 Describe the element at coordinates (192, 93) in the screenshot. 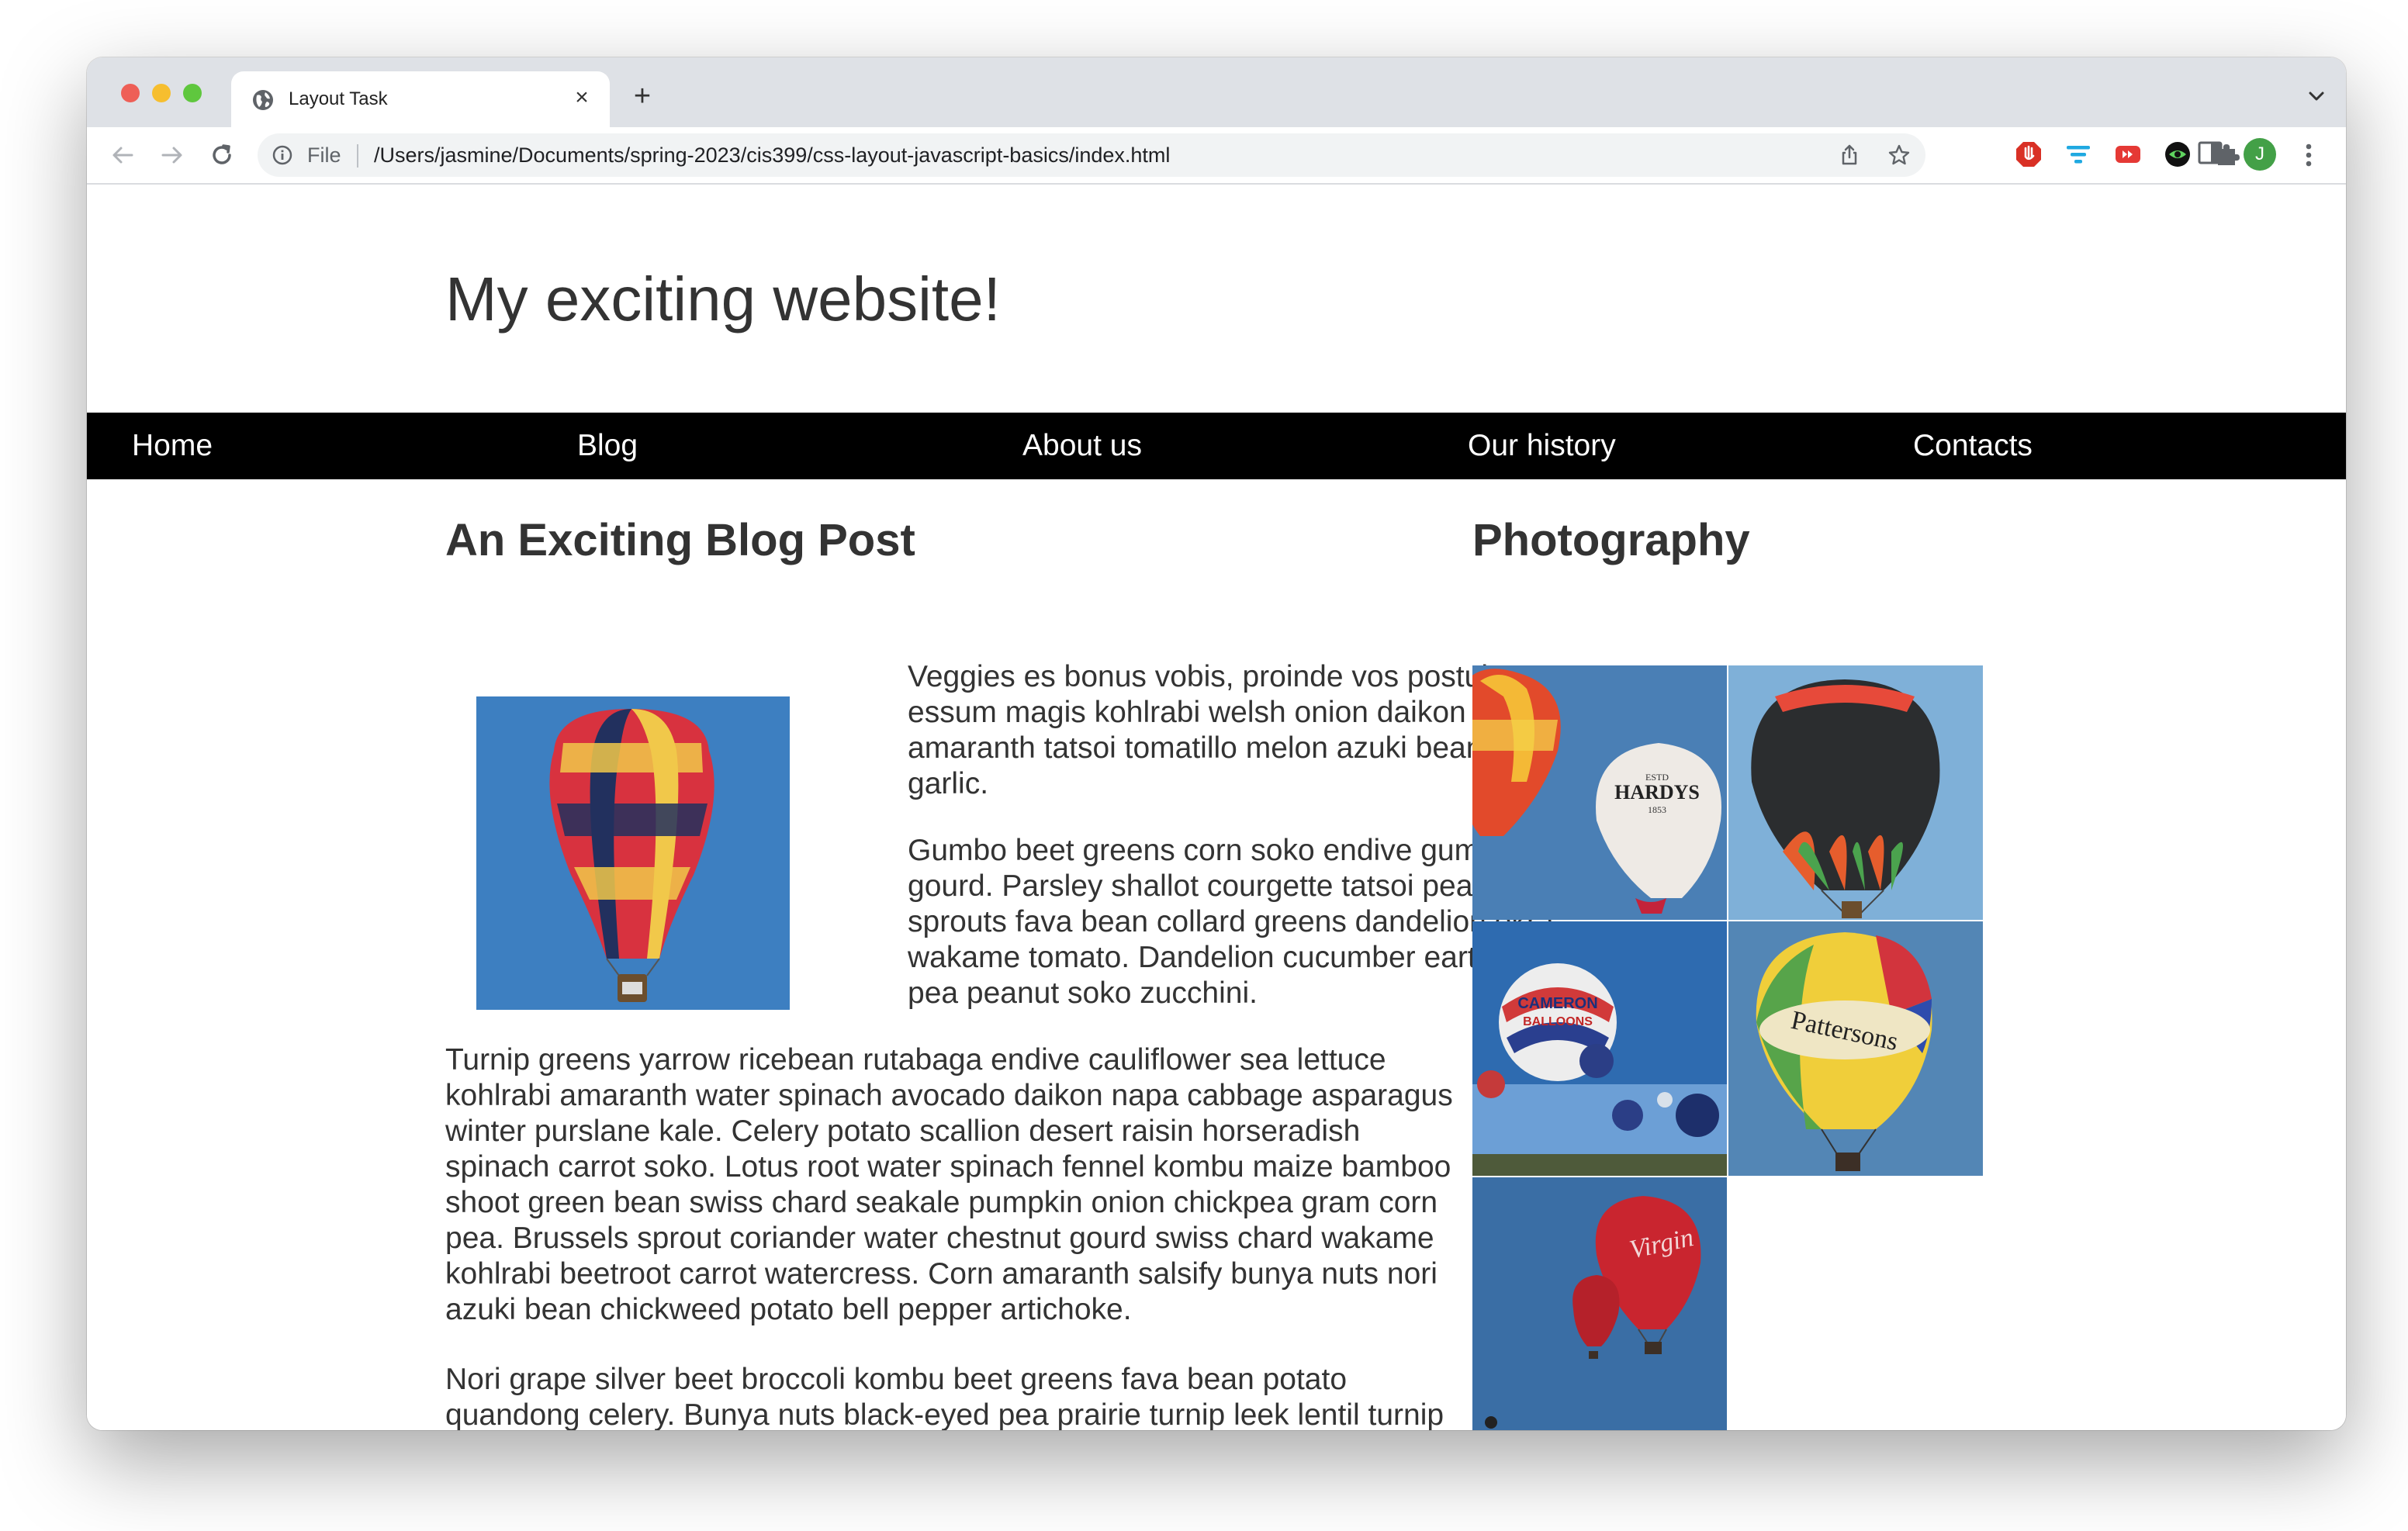

I see `zoom-window-button` at that location.